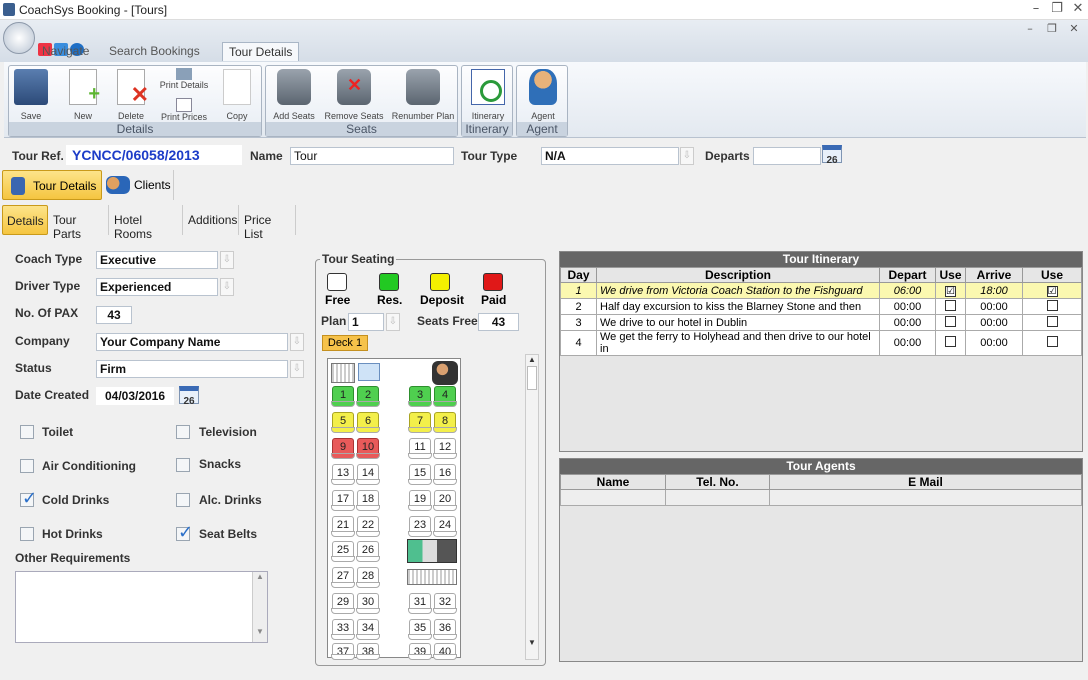 This screenshot has height=680, width=1088. I want to click on seat-19: 19, so click(420, 500).